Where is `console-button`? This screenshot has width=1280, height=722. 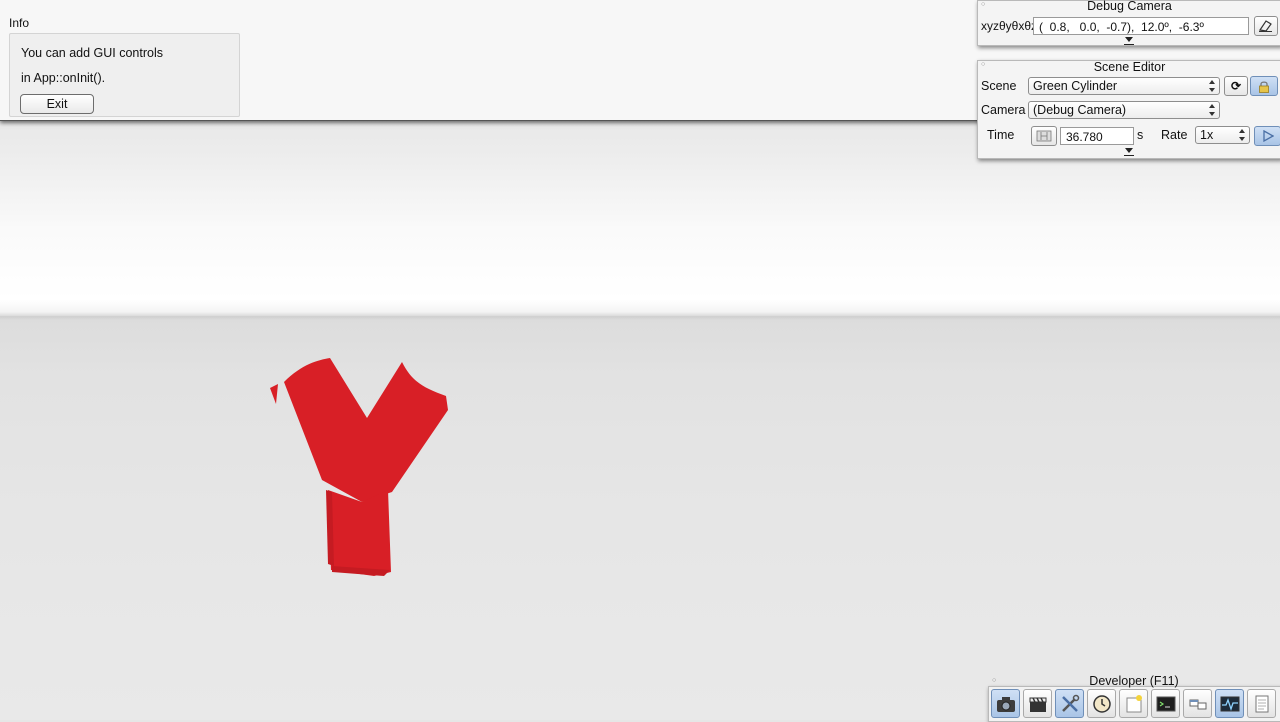
console-button is located at coordinates (1165, 703).